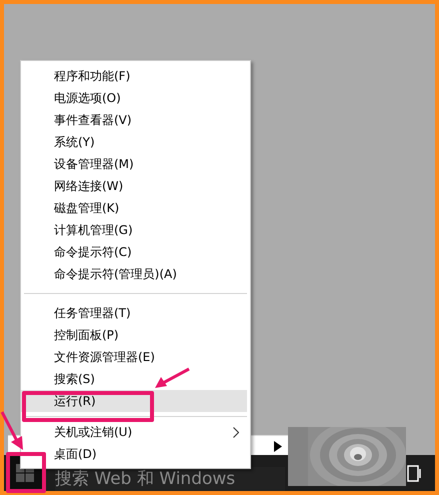  I want to click on play-icon, so click(278, 446).